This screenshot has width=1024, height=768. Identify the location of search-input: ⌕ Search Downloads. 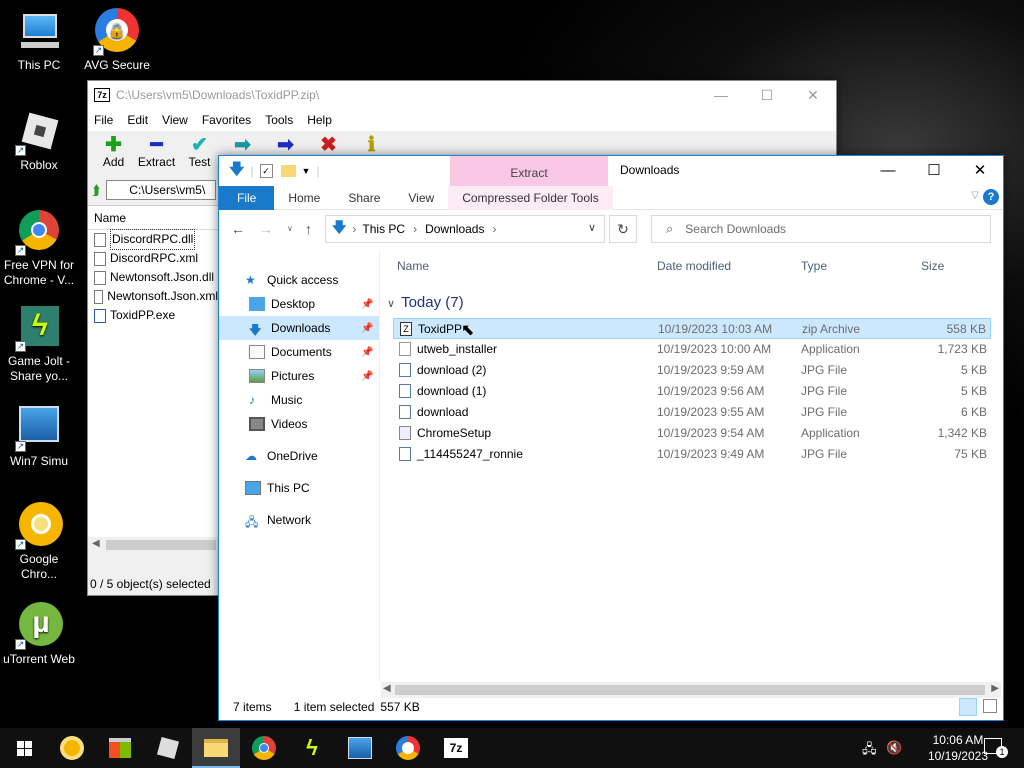
(821, 229).